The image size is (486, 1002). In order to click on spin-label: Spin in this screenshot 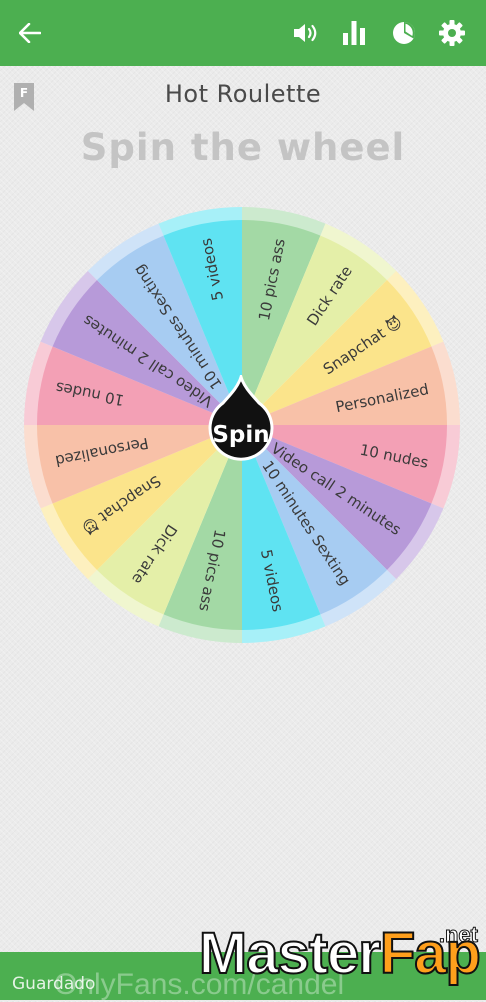, I will do `click(241, 435)`.